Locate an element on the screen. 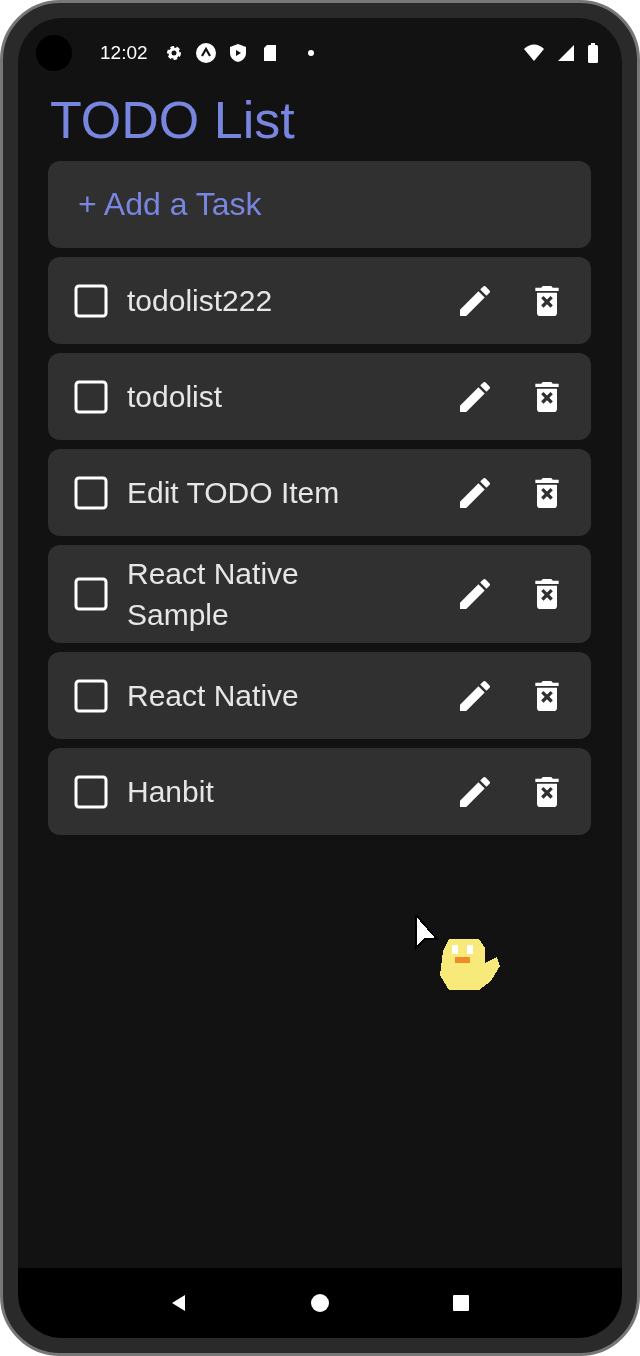 This screenshot has width=640, height=1356. status-time: 12:02 is located at coordinates (124, 53).